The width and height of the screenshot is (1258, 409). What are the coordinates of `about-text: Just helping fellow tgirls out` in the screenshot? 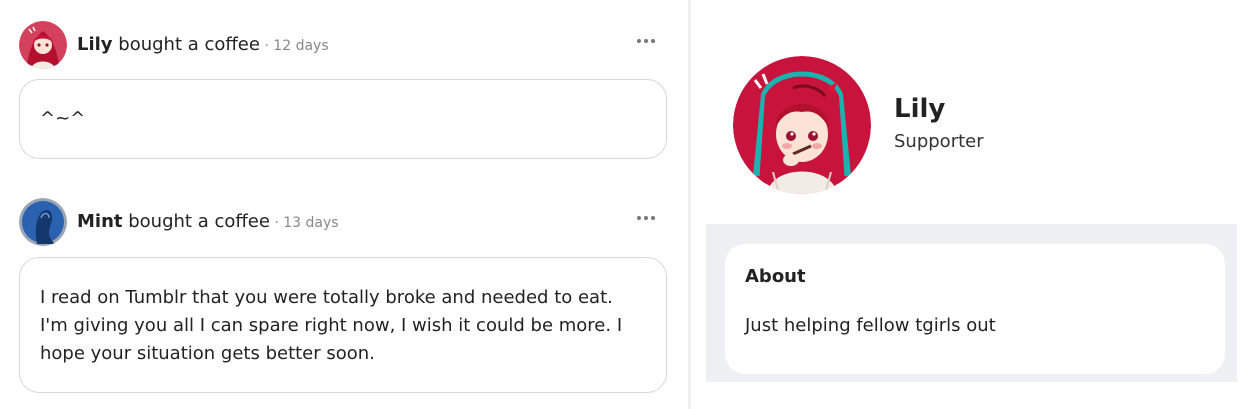 It's located at (870, 325).